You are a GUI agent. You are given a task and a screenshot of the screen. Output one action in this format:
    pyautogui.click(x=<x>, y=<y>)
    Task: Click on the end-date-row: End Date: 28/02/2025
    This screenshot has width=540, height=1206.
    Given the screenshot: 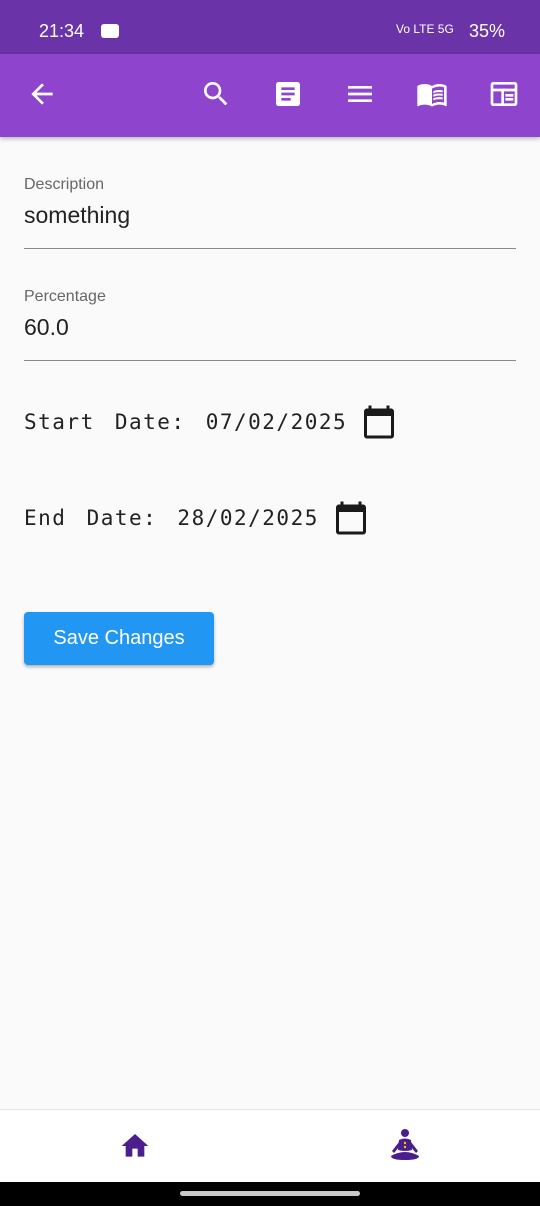 What is the action you would take?
    pyautogui.click(x=196, y=518)
    